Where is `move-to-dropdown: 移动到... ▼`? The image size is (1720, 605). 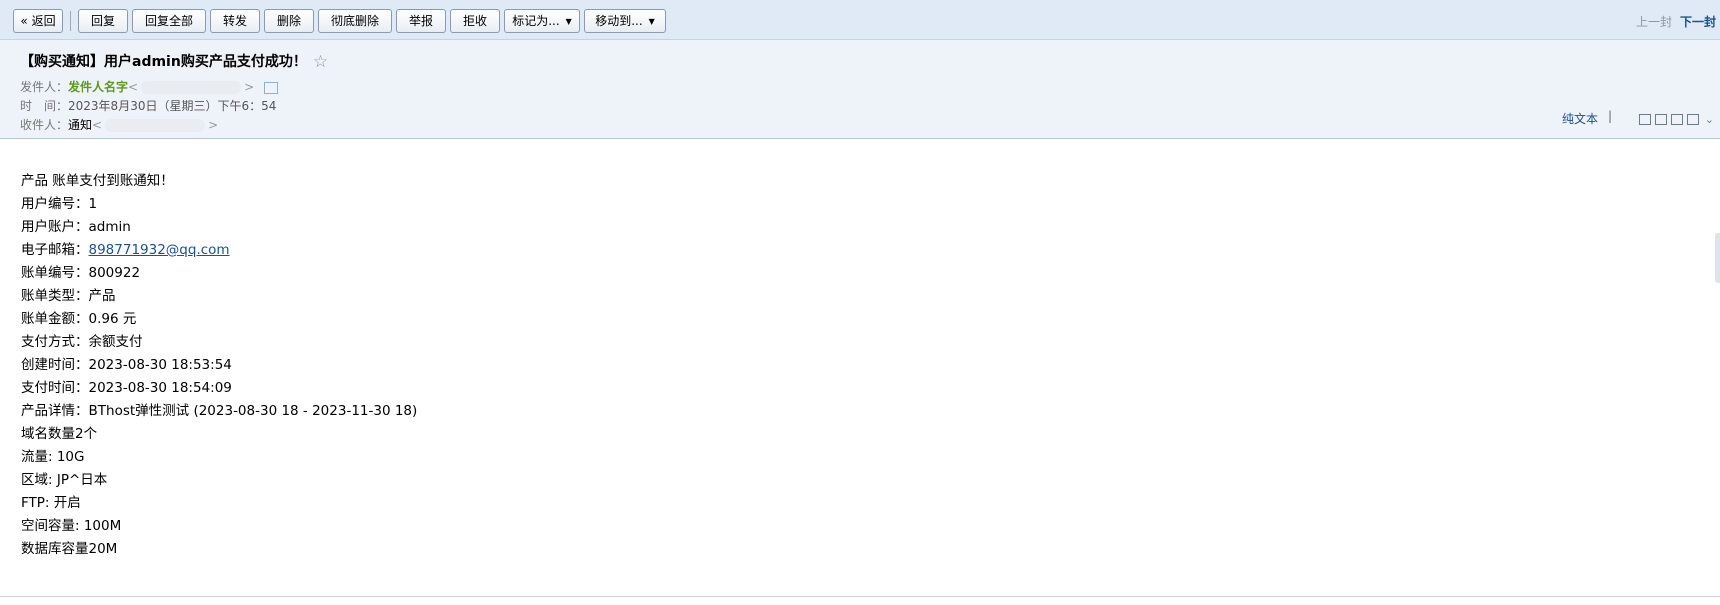
move-to-dropdown: 移动到... ▼ is located at coordinates (625, 21).